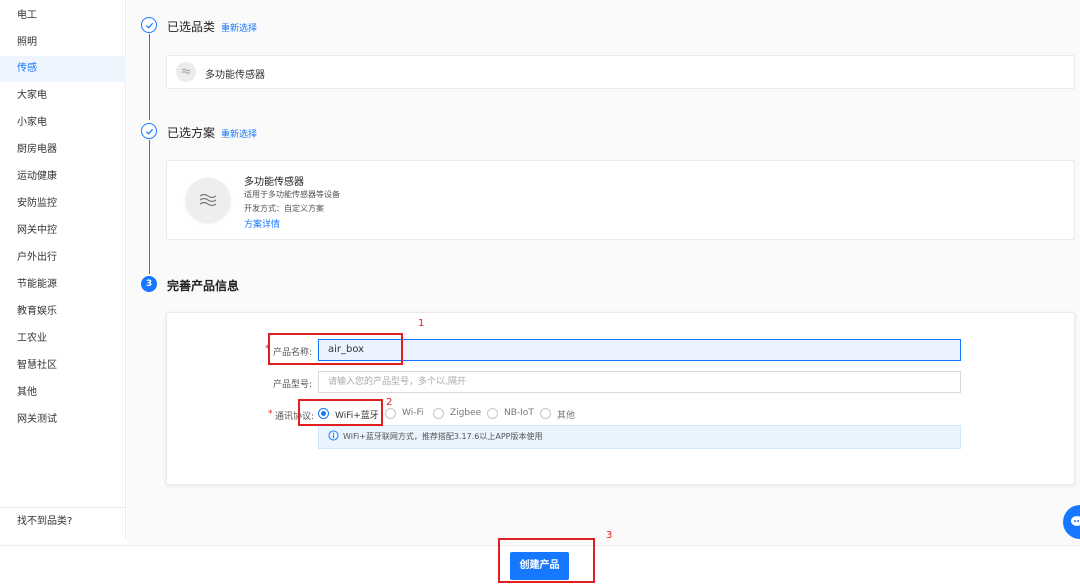 This screenshot has width=1080, height=585. What do you see at coordinates (63, 204) in the screenshot?
I see `sidebar-item-security: 安防监控` at bounding box center [63, 204].